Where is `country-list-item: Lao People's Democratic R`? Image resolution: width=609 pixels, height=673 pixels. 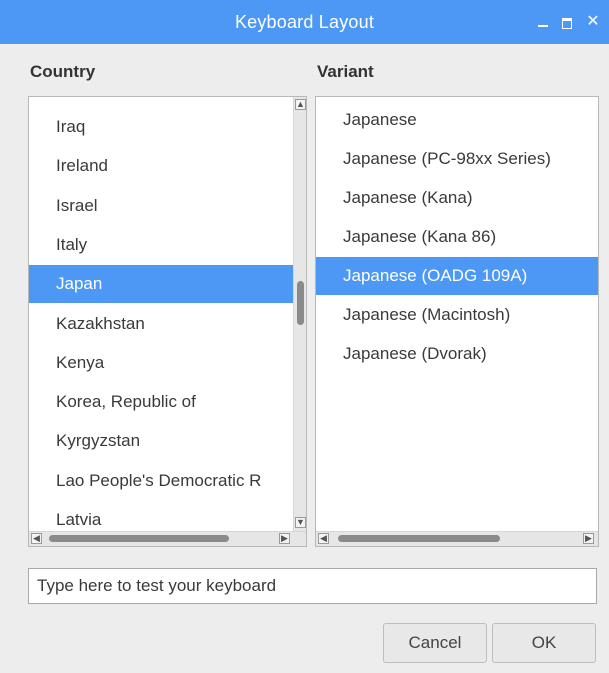
country-list-item: Lao People's Democratic R is located at coordinates (161, 481).